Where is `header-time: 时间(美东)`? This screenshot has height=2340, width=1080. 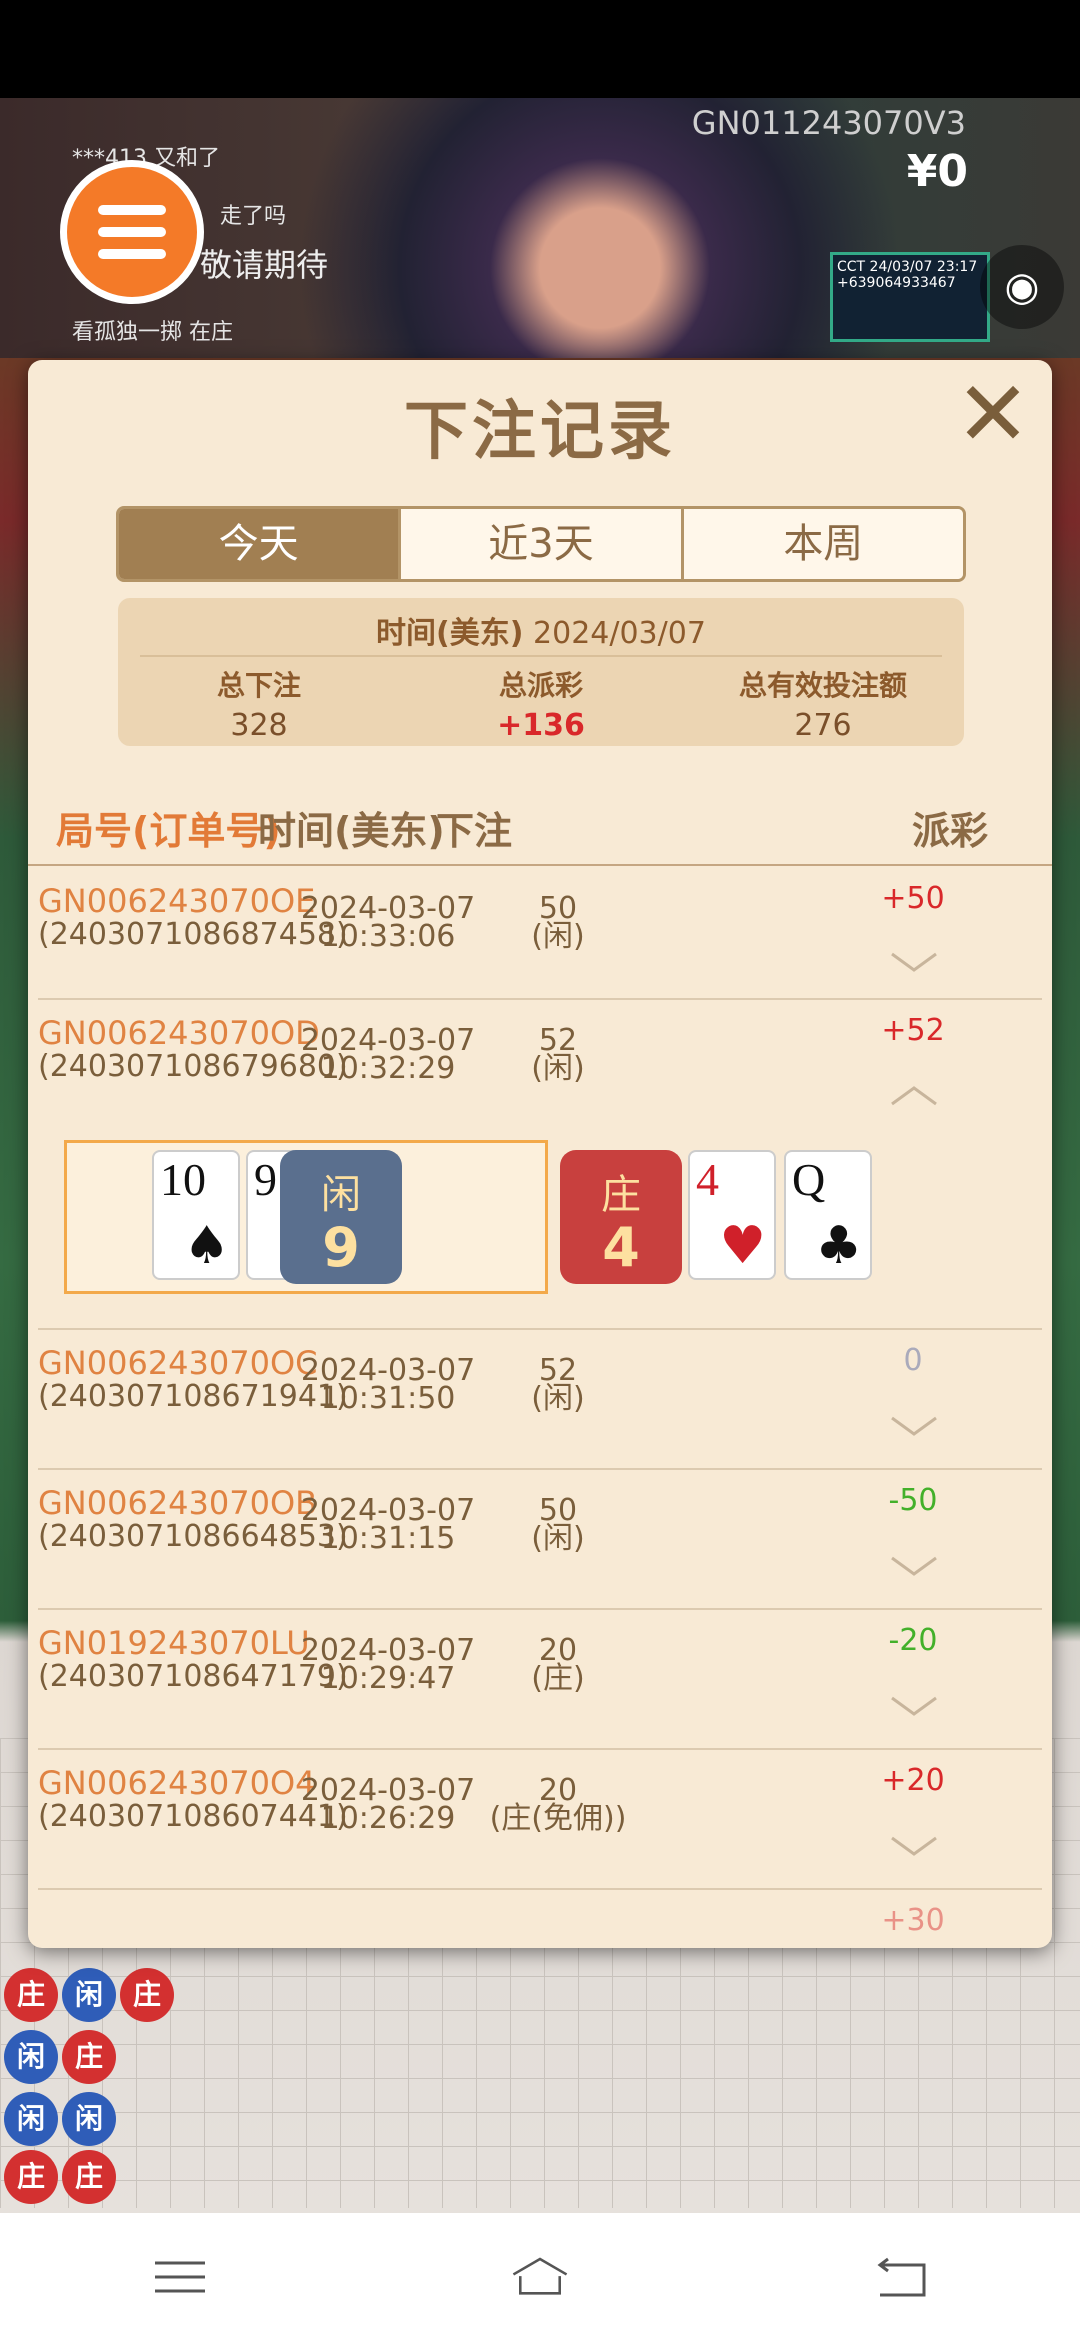 header-time: 时间(美东) is located at coordinates (351, 831).